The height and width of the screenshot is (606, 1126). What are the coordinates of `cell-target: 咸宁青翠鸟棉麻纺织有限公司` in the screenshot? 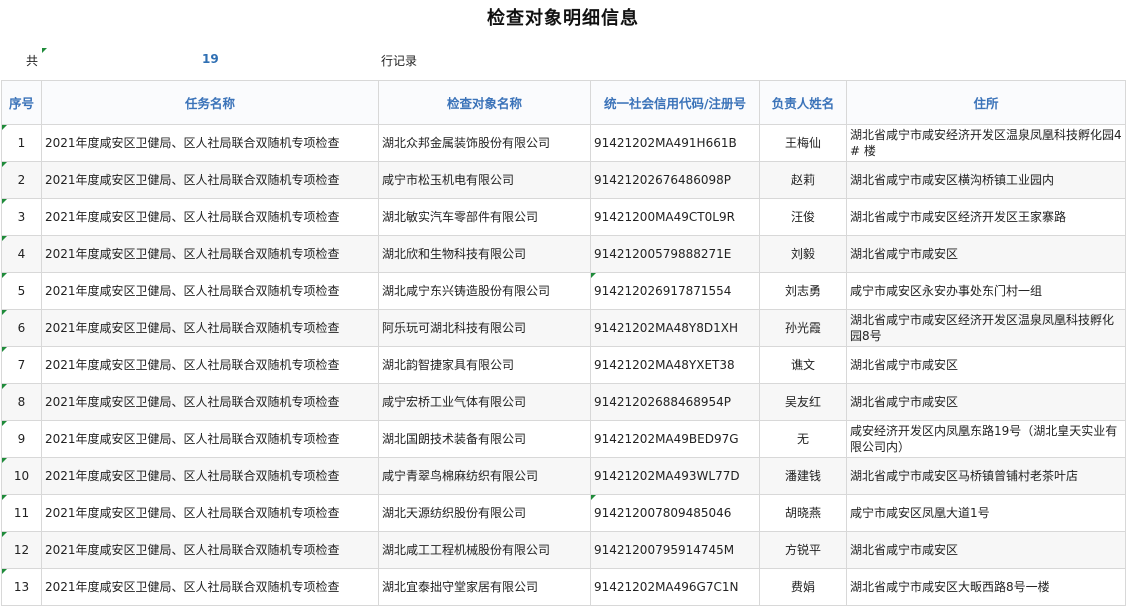 It's located at (484, 476).